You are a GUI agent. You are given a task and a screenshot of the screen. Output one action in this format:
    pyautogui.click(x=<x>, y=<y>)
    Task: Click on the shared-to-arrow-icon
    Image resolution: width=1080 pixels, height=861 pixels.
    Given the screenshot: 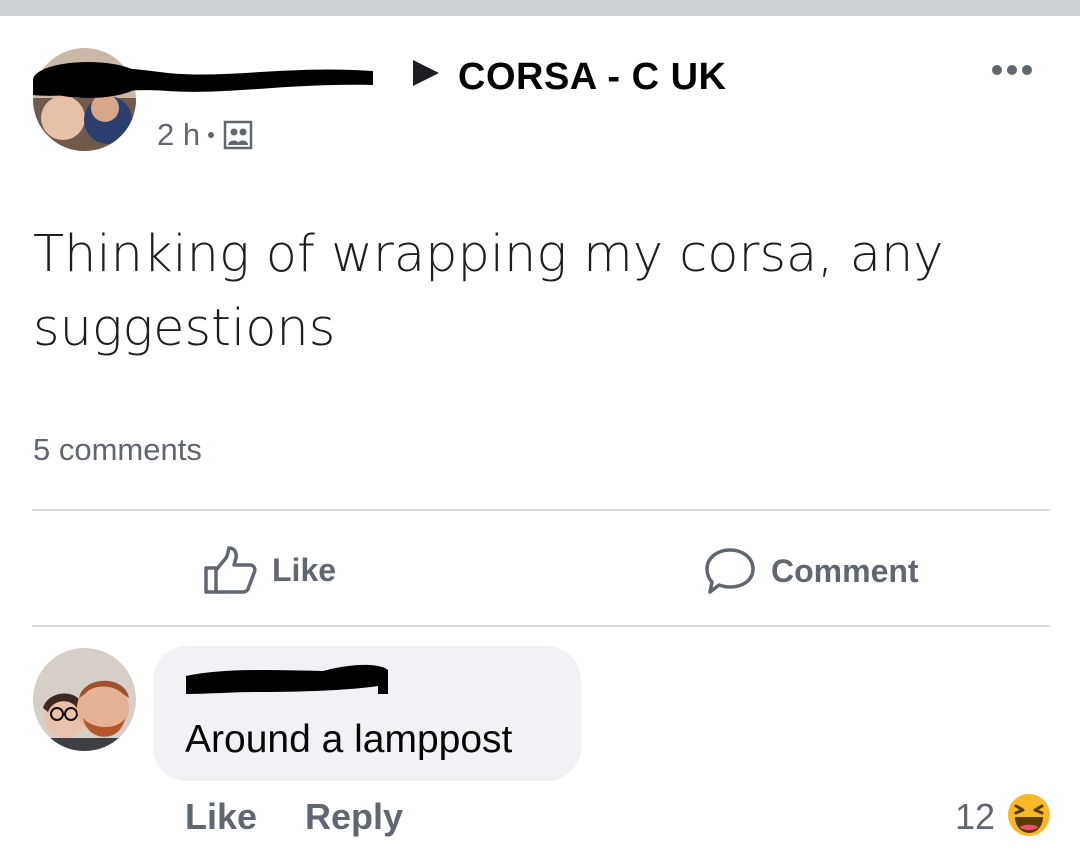 What is the action you would take?
    pyautogui.click(x=426, y=73)
    